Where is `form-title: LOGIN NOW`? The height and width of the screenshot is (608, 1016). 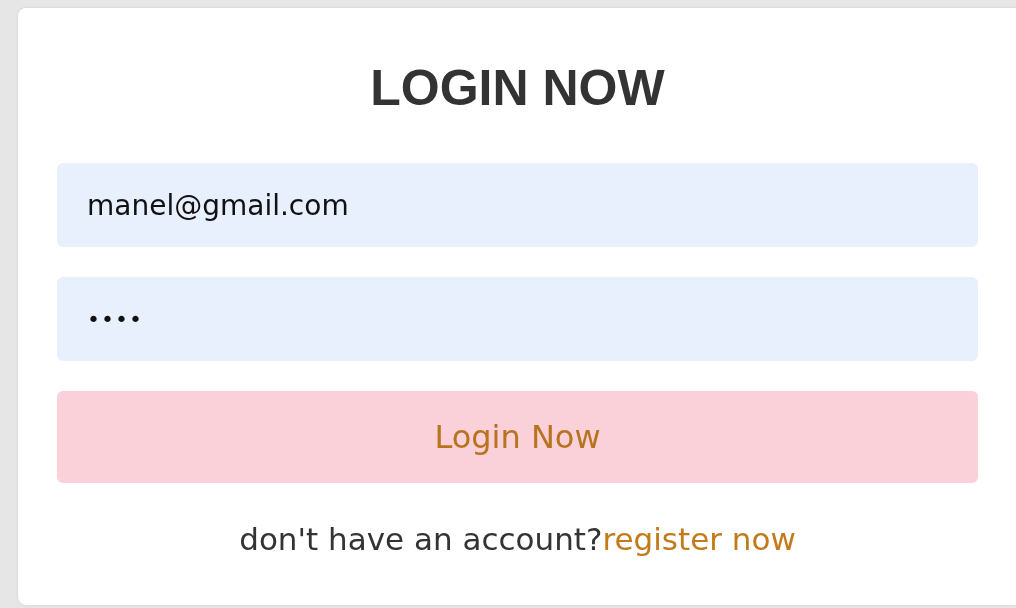
form-title: LOGIN NOW is located at coordinates (517, 88).